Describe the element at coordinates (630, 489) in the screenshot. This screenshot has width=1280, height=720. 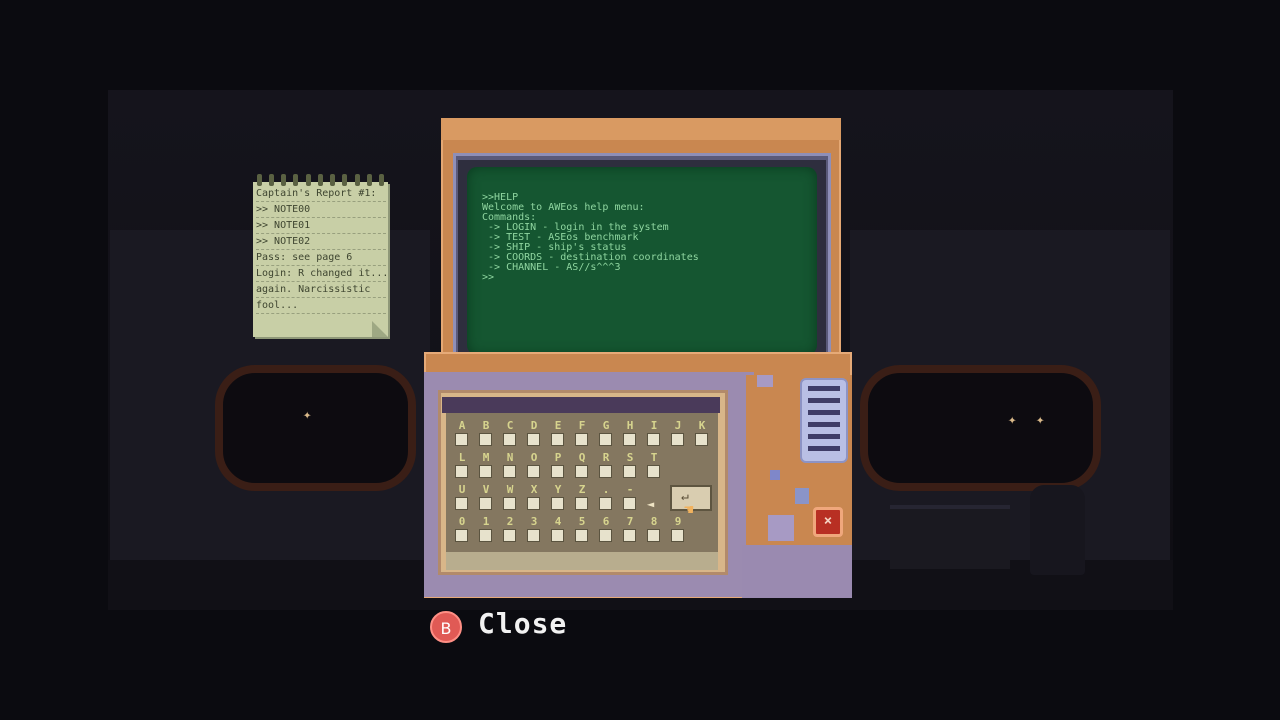
I see `key-label: -` at that location.